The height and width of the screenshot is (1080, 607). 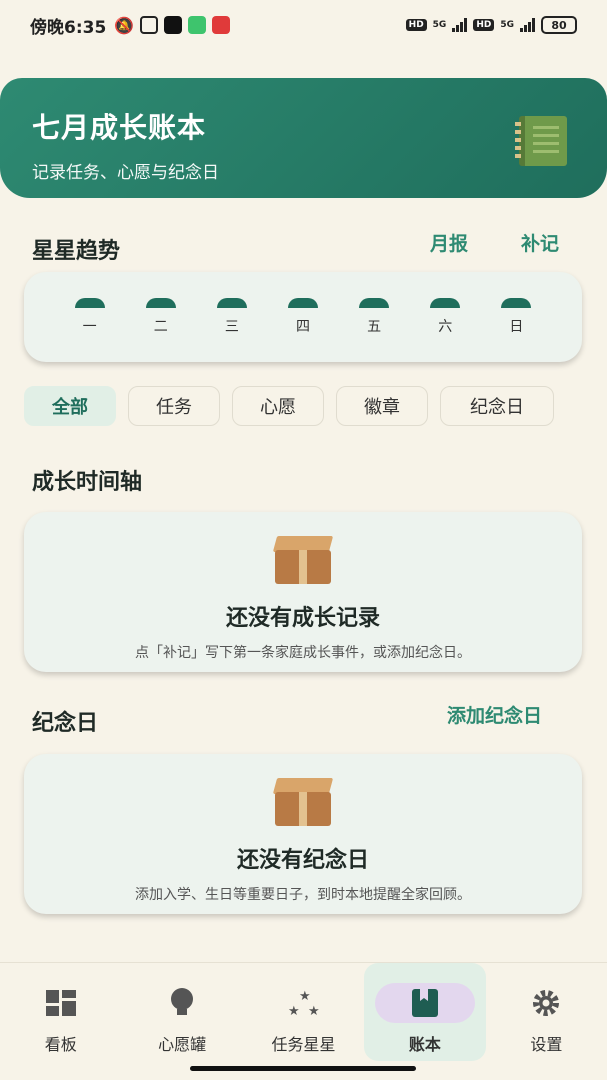 I want to click on filter-chips: 全部 任务 心愿 徽章 纪念日, so click(x=289, y=406).